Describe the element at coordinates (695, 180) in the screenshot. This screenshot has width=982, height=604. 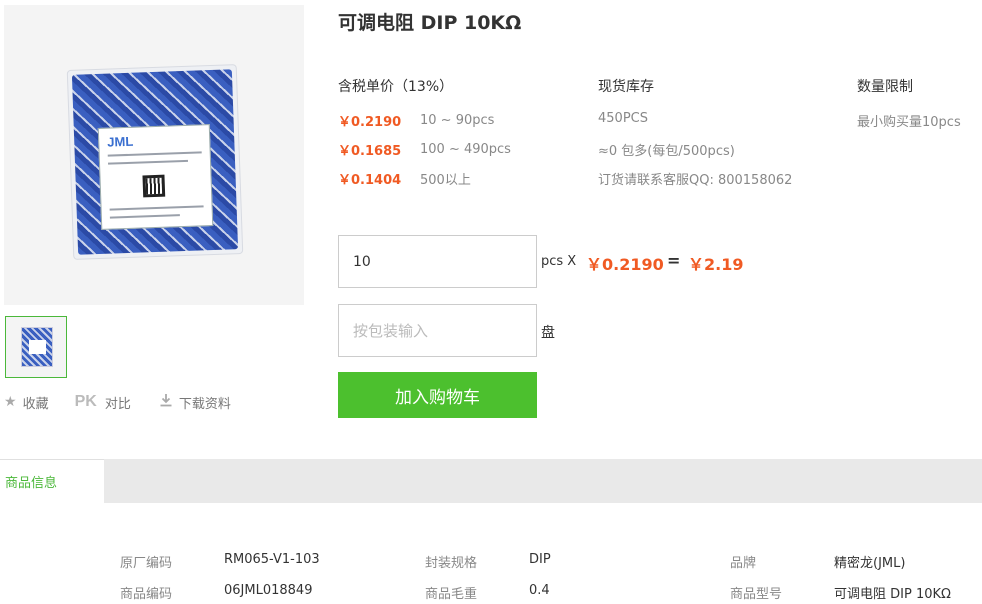
I see `stock-contact: 订货请联系客服QQ: 800158062` at that location.